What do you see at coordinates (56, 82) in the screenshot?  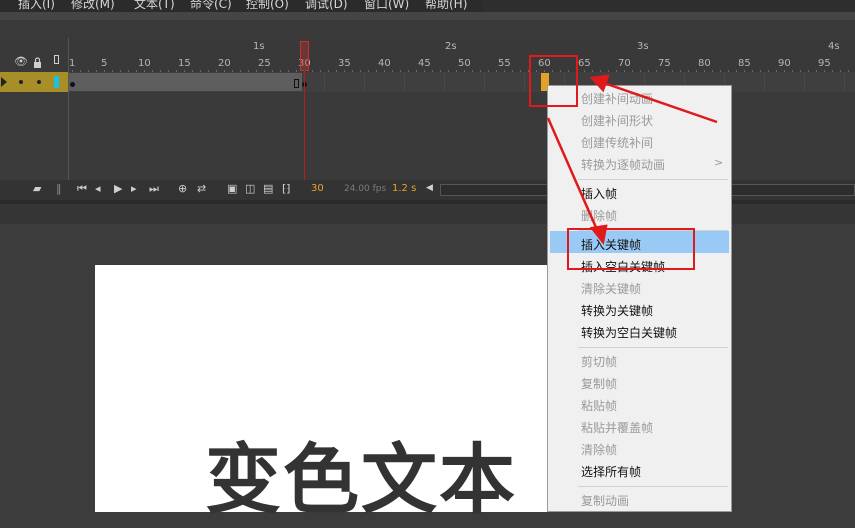 I see `layer-outline-color` at bounding box center [56, 82].